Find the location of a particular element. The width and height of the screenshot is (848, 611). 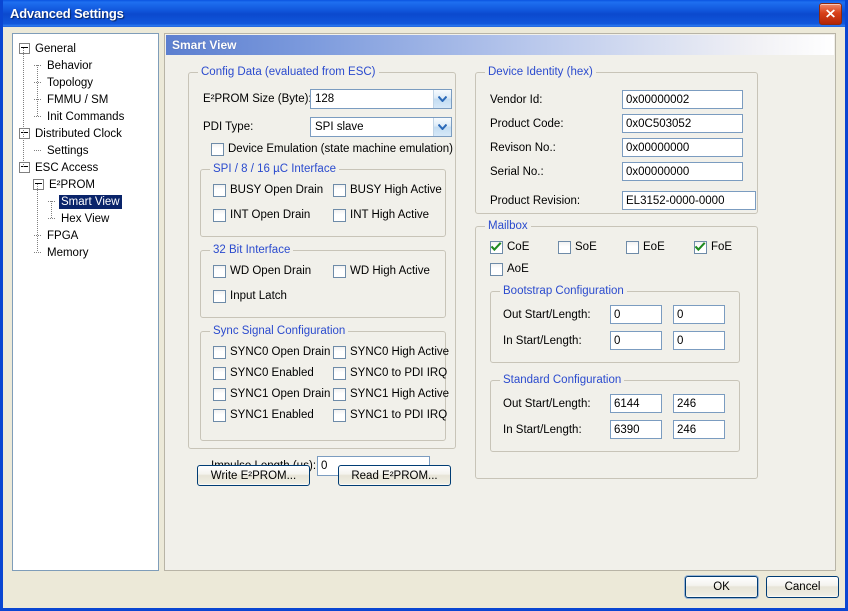

vendor-id-label: Vendor Id: is located at coordinates (516, 100).